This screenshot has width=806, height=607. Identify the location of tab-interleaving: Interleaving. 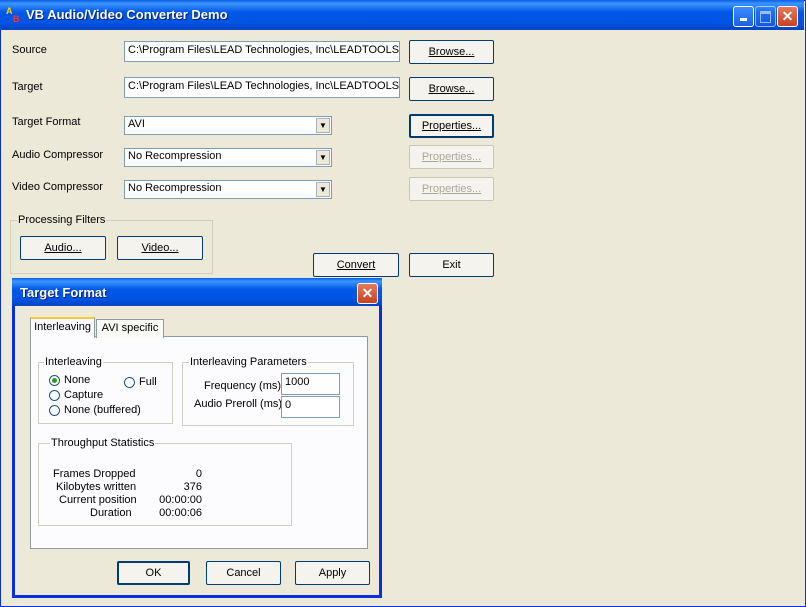
(62, 327).